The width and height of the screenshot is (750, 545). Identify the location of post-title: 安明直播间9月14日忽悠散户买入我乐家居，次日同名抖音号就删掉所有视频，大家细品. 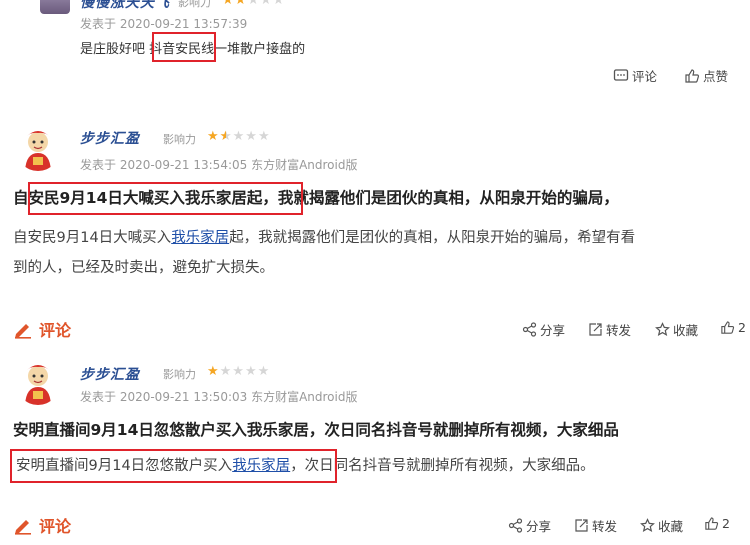
(316, 429).